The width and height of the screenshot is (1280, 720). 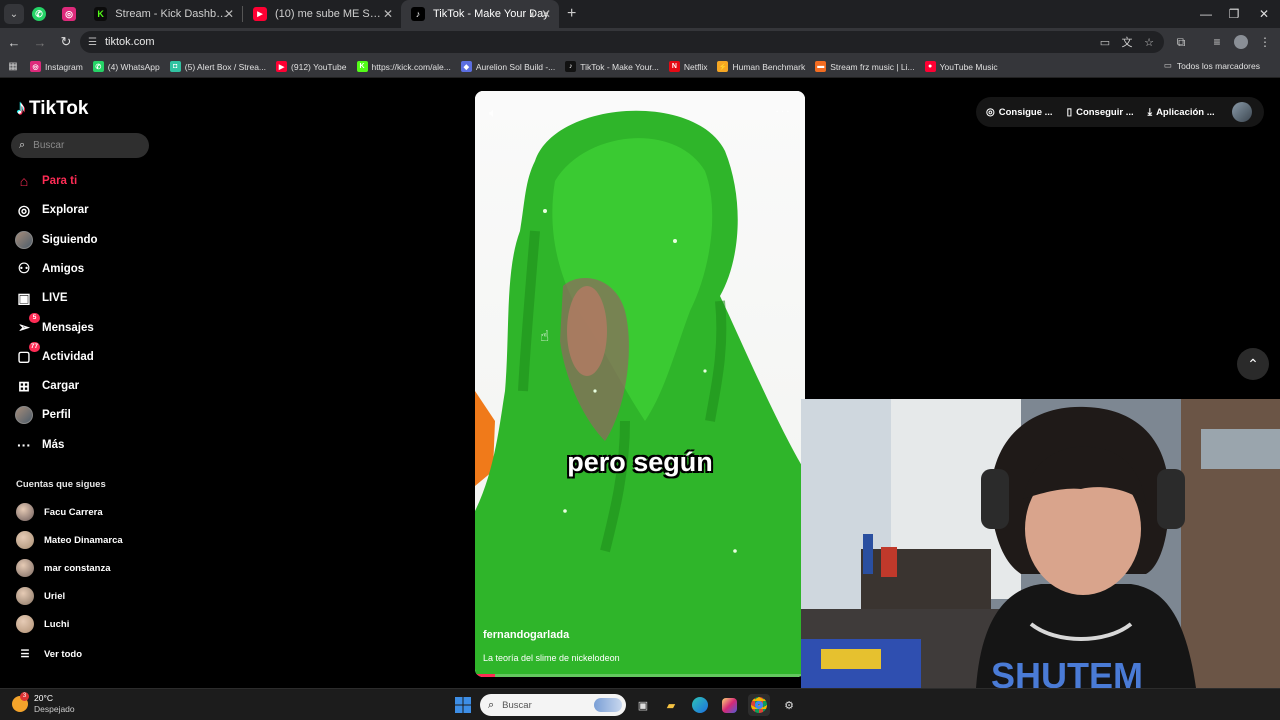 What do you see at coordinates (517, 705) in the screenshot?
I see `taskbar-search-placeholder: Buscar` at bounding box center [517, 705].